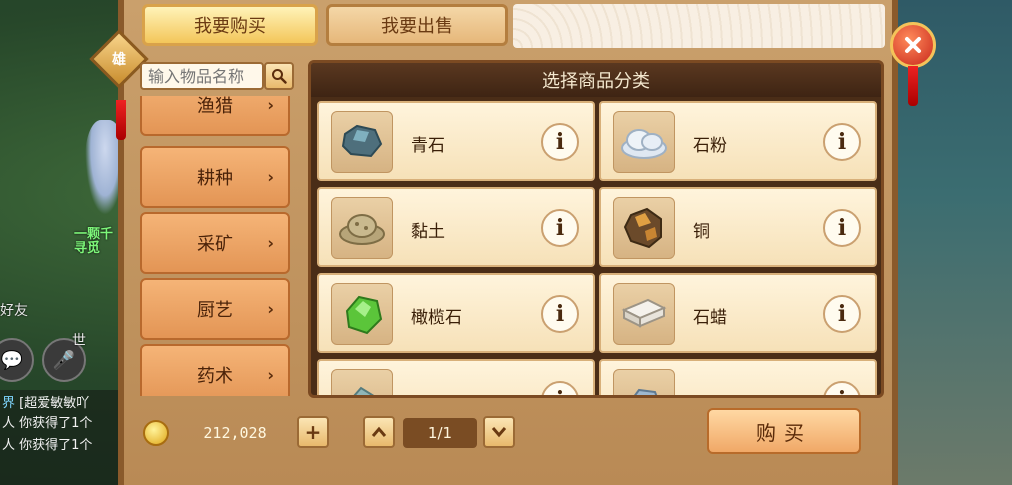 This screenshot has height=485, width=1012. Describe the element at coordinates (235, 433) in the screenshot. I see `money-amount: 212,028` at that location.